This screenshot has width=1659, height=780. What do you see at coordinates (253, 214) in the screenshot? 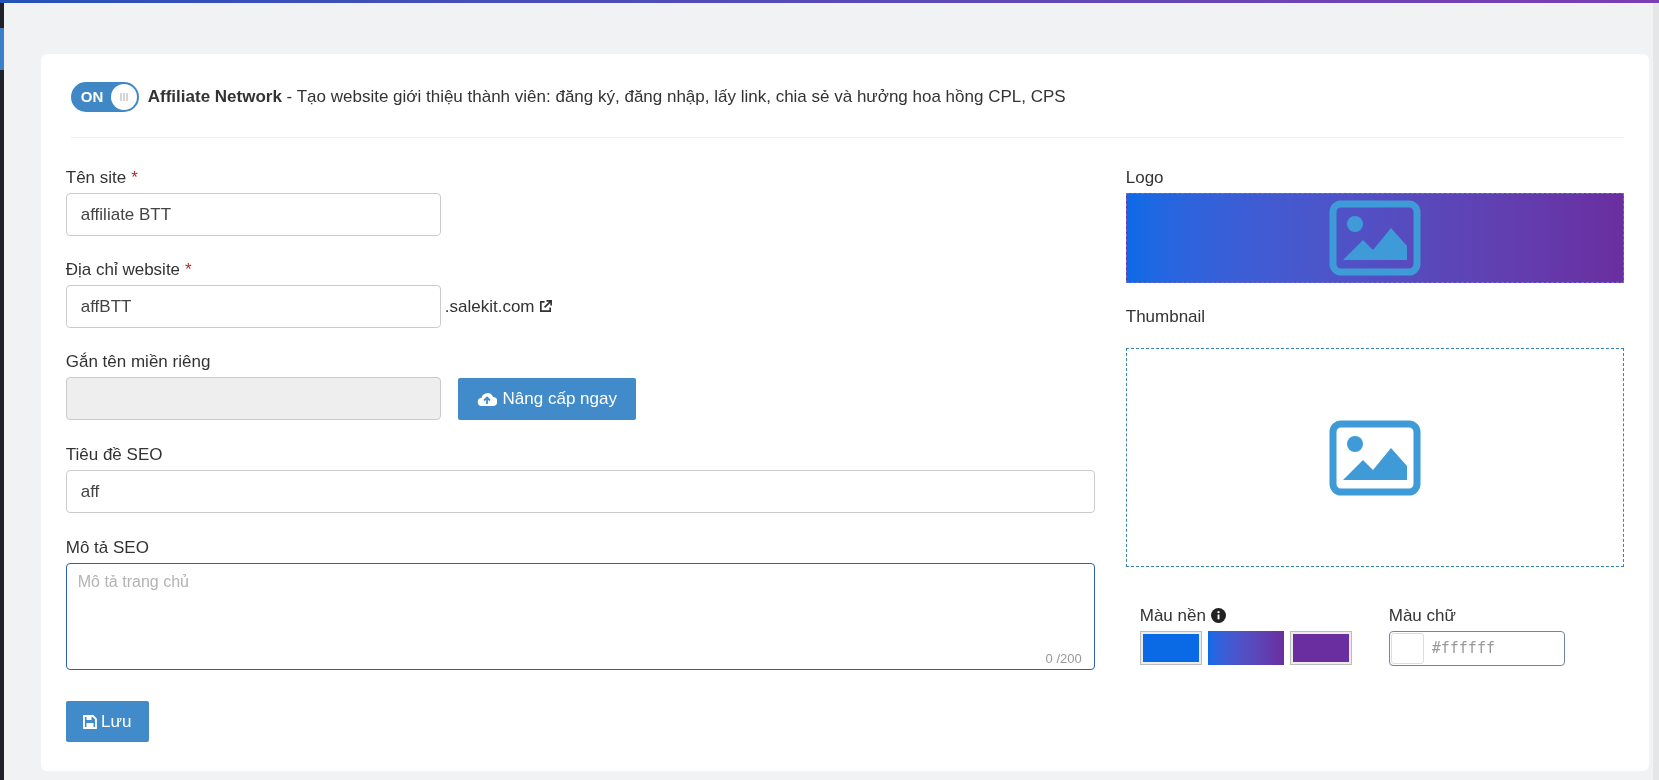
I see `text-field: affiliate BTT` at bounding box center [253, 214].